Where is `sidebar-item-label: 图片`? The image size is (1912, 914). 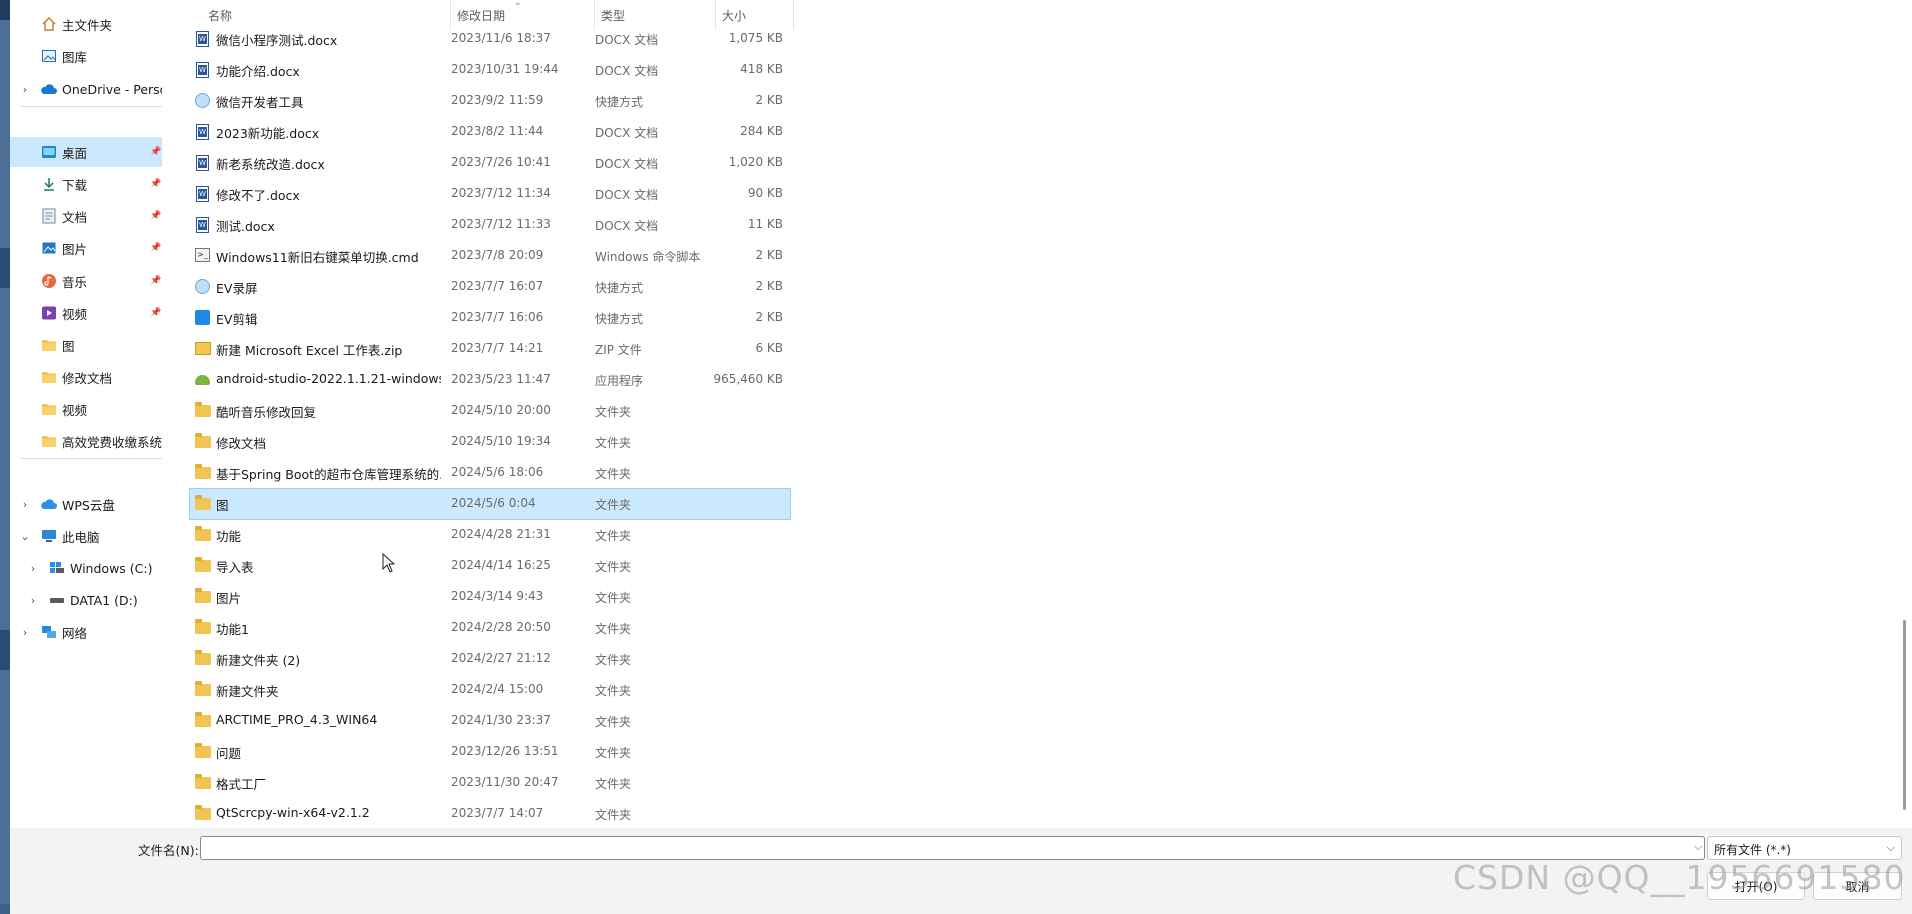 sidebar-item-label: 图片 is located at coordinates (75, 249).